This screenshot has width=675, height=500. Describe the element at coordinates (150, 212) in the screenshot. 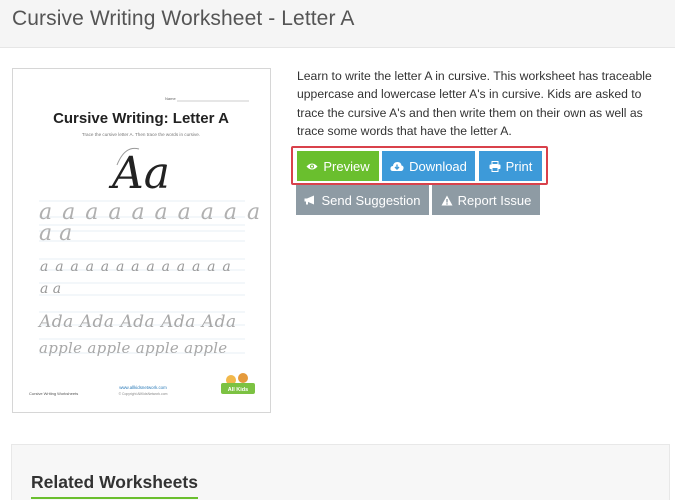

I see `worksheet-row-upper: a a a a a a a a a a` at that location.